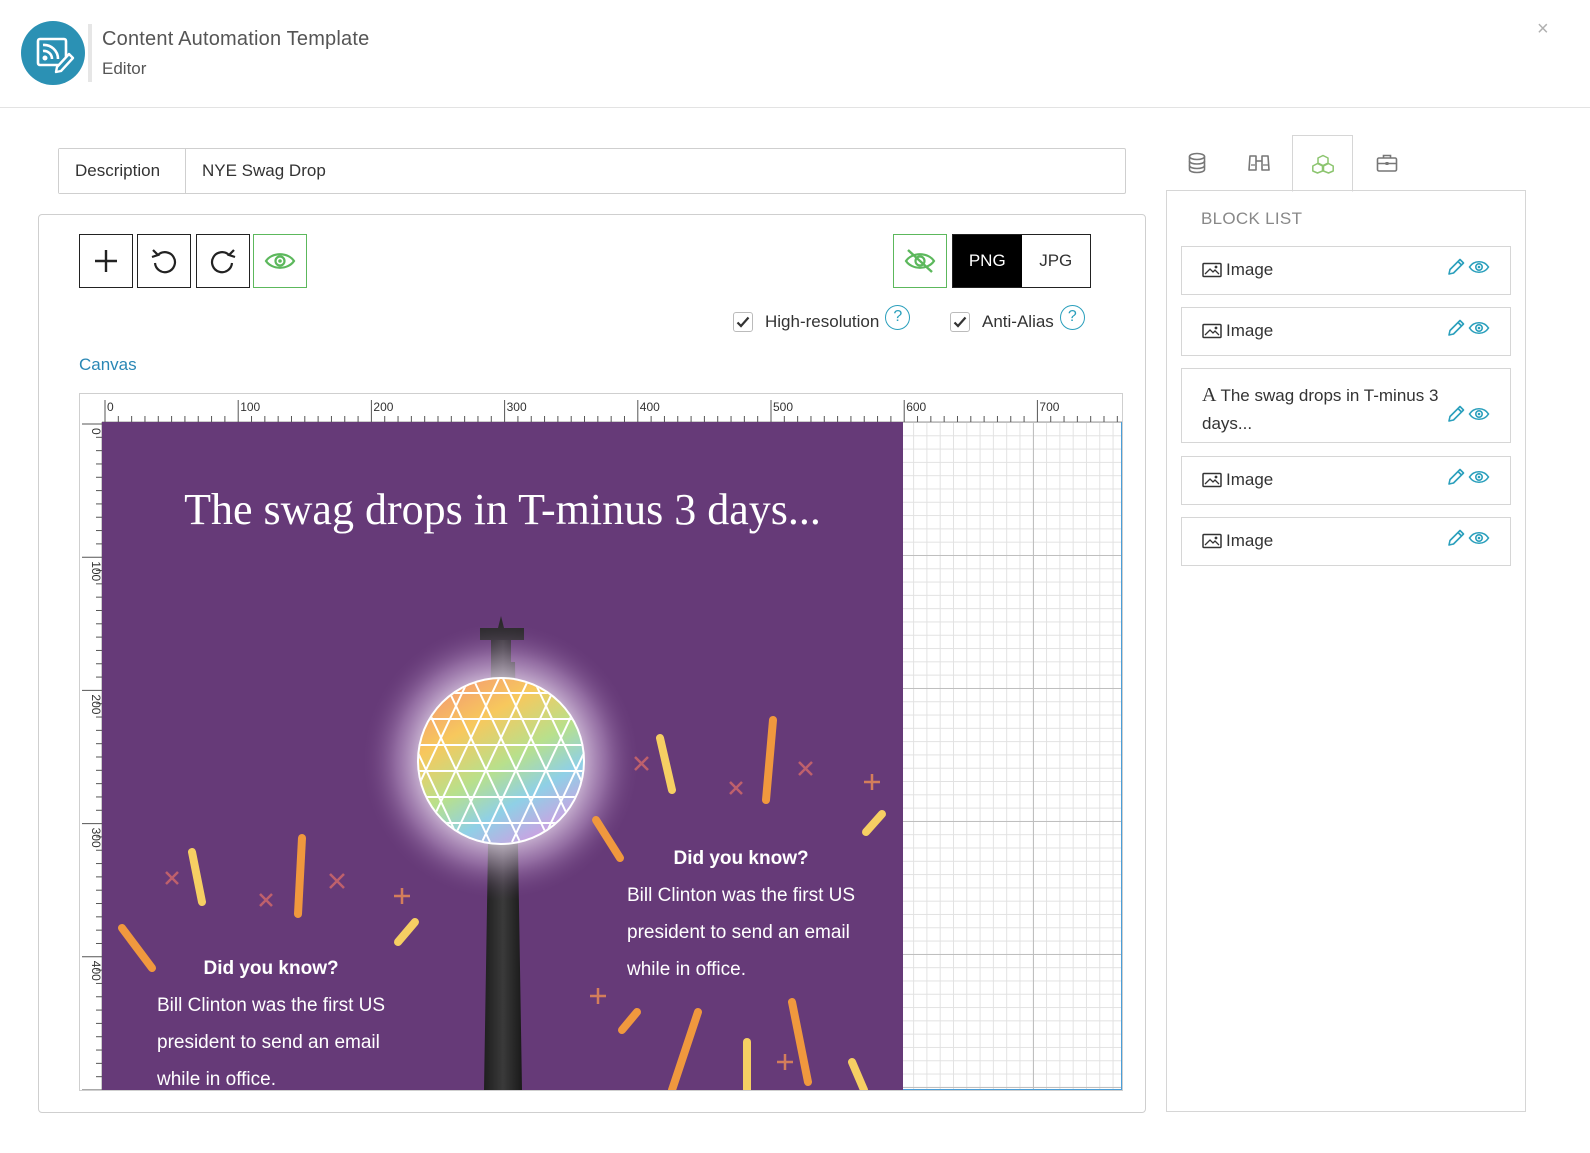 This screenshot has height=1153, width=1590. What do you see at coordinates (987, 261) in the screenshot?
I see `format-png-button: PNG` at bounding box center [987, 261].